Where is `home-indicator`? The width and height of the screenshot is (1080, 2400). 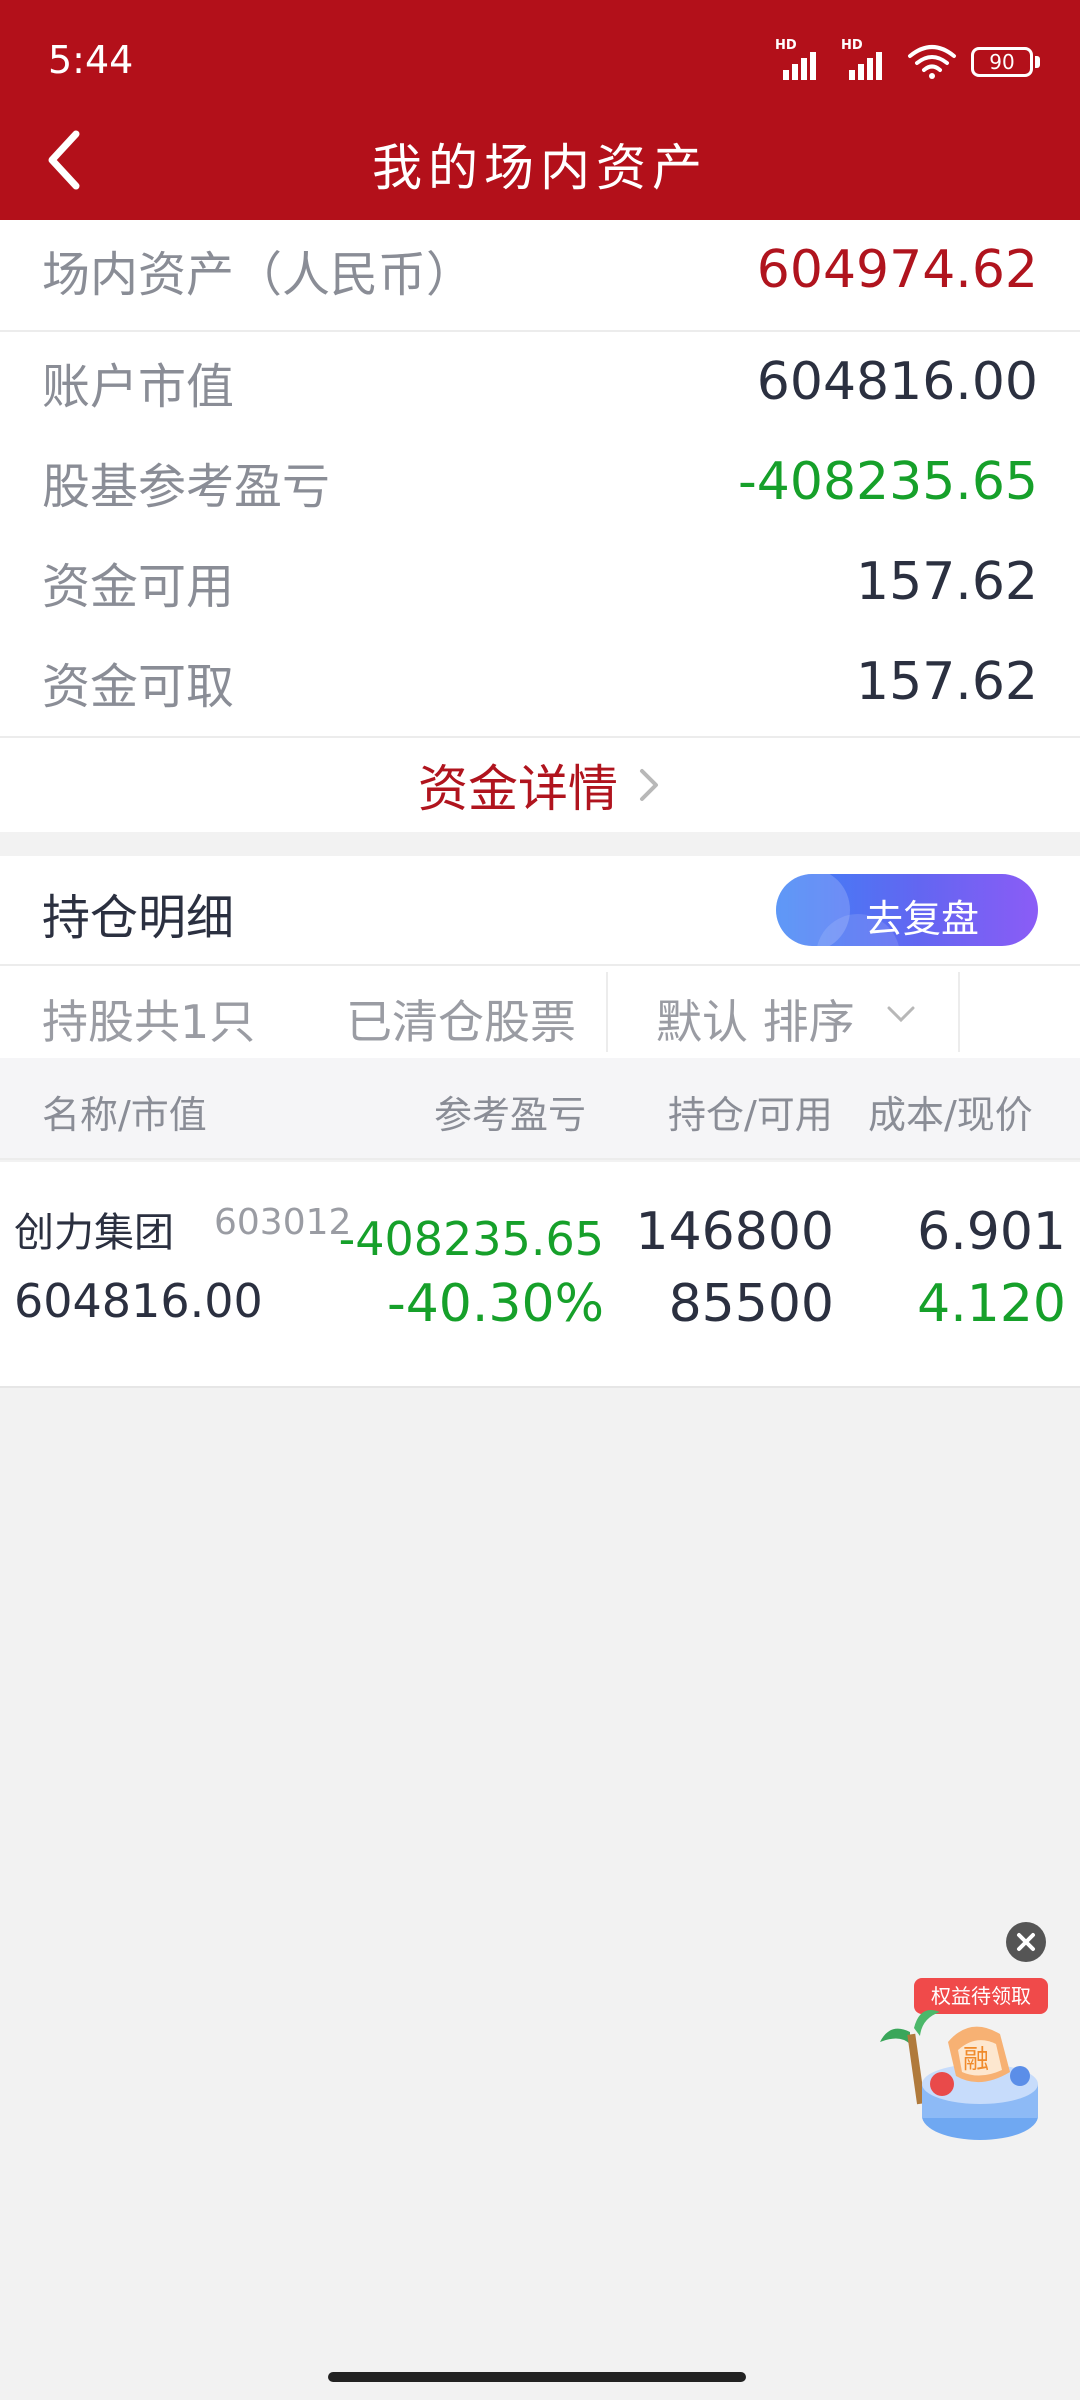 home-indicator is located at coordinates (537, 2377).